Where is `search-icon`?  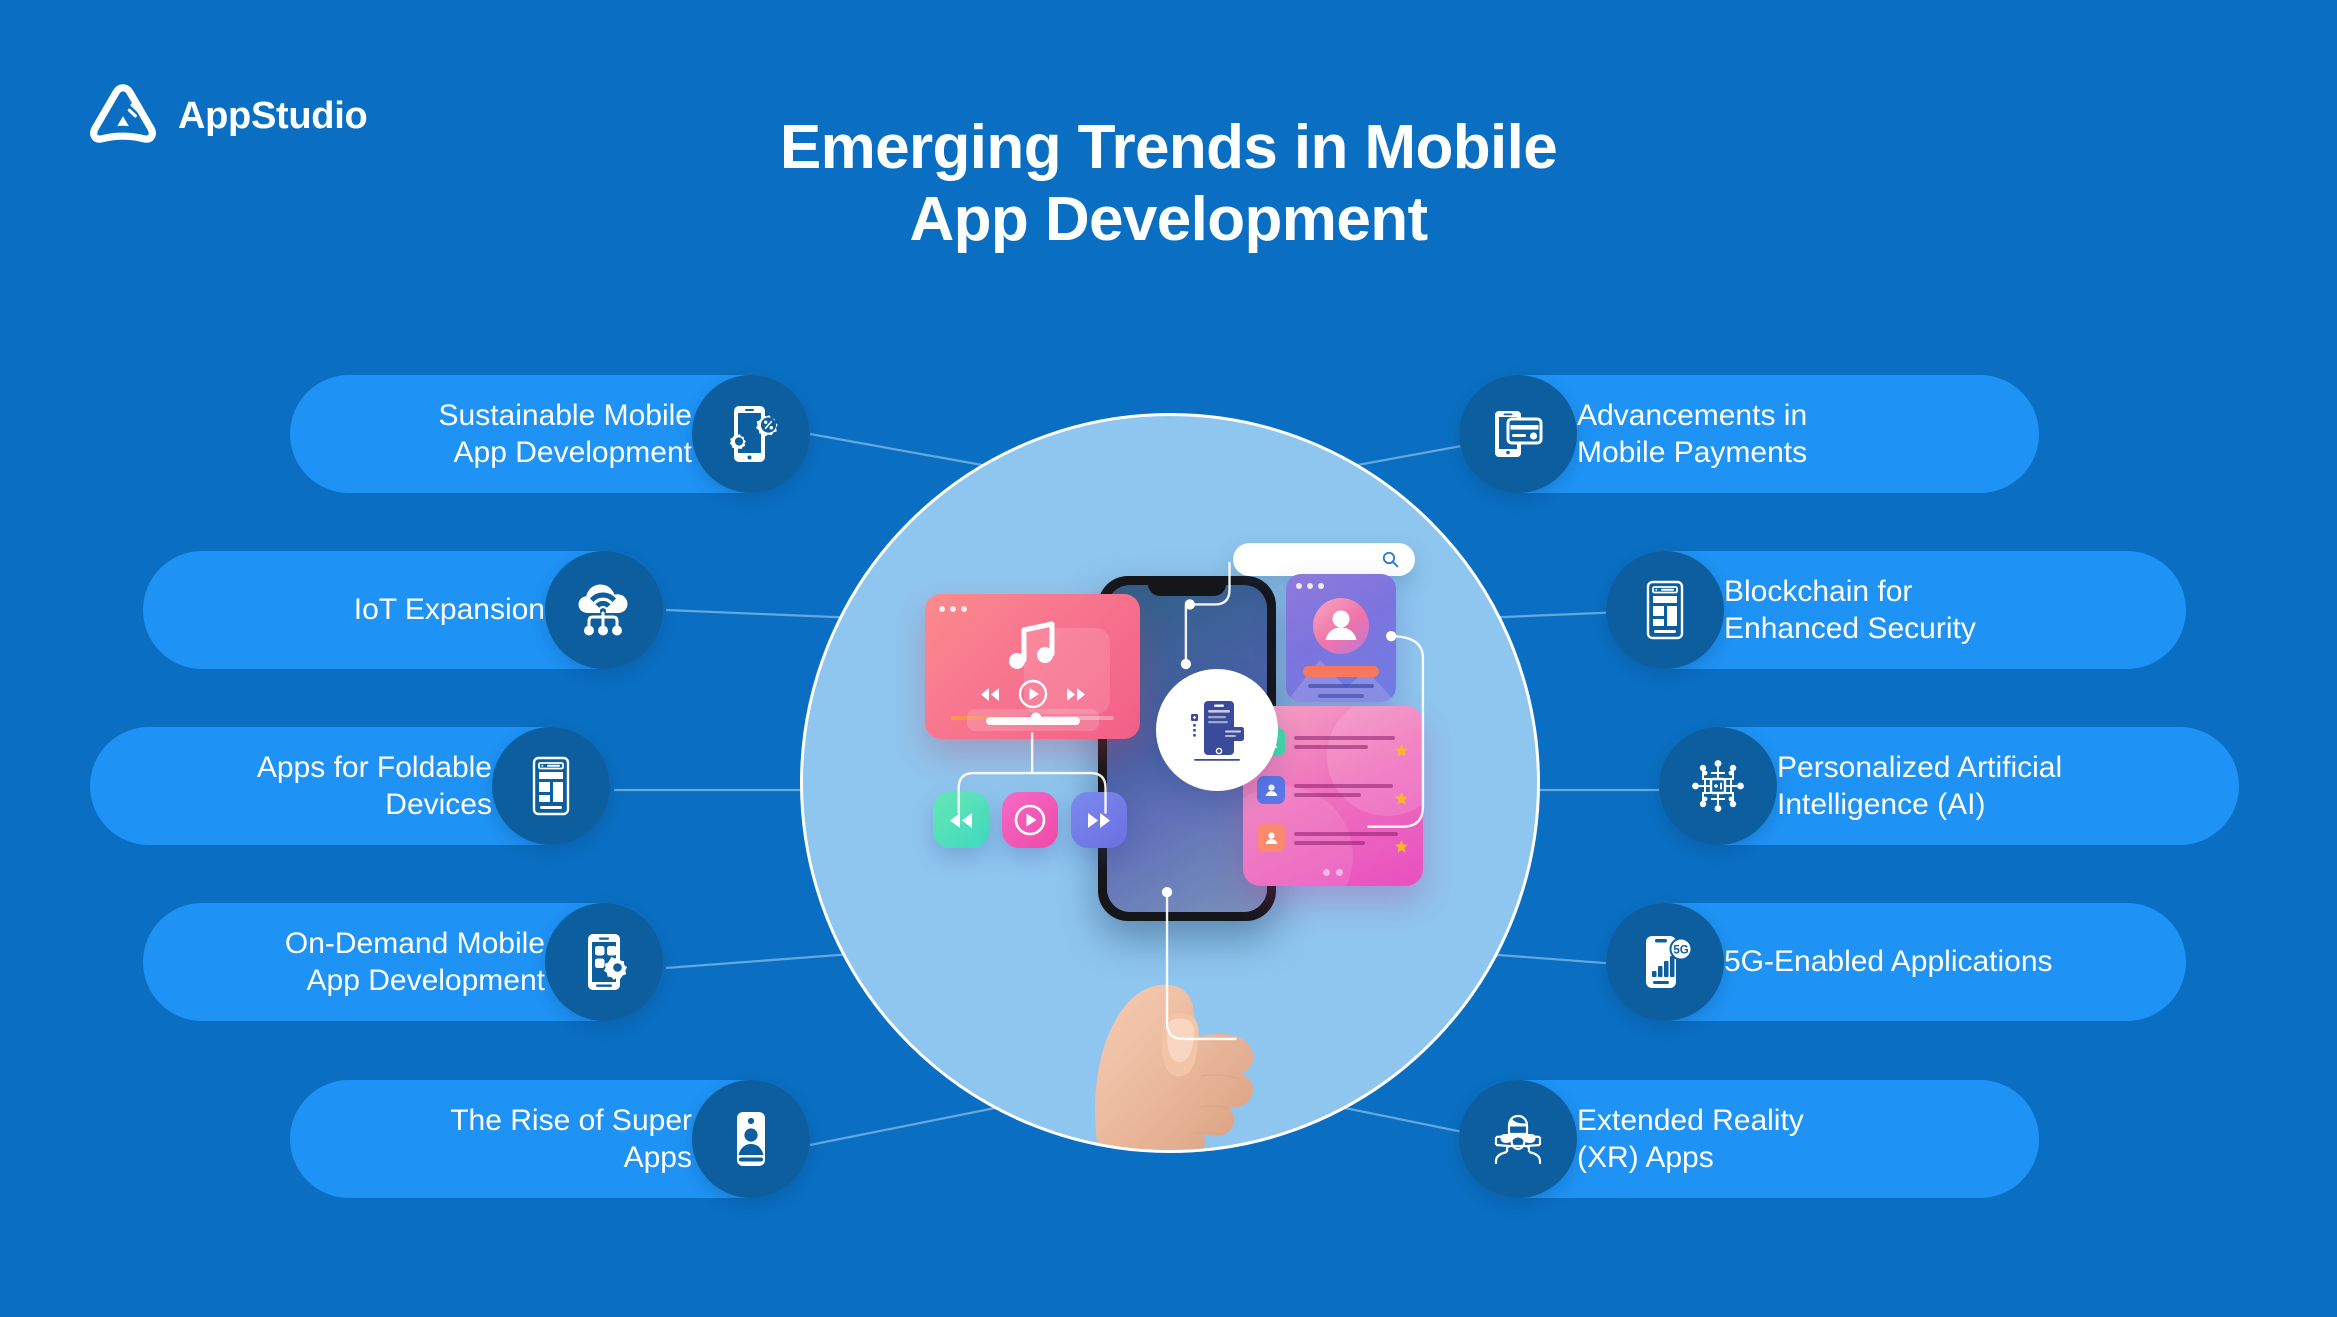 search-icon is located at coordinates (1390, 559).